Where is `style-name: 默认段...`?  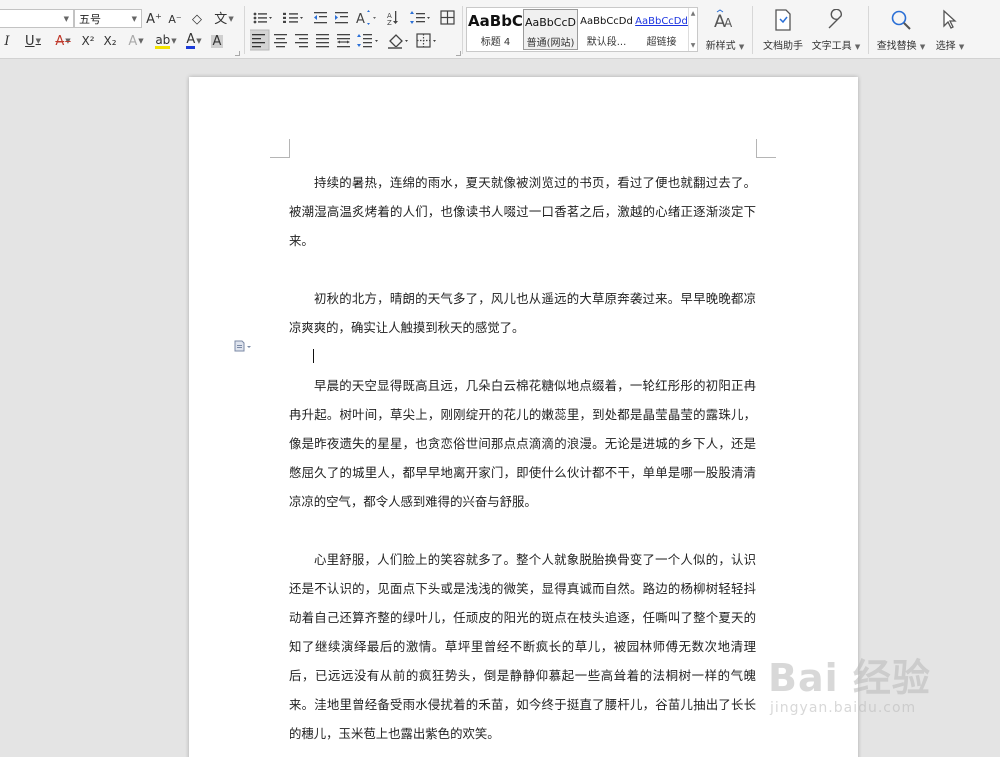 style-name: 默认段... is located at coordinates (606, 42).